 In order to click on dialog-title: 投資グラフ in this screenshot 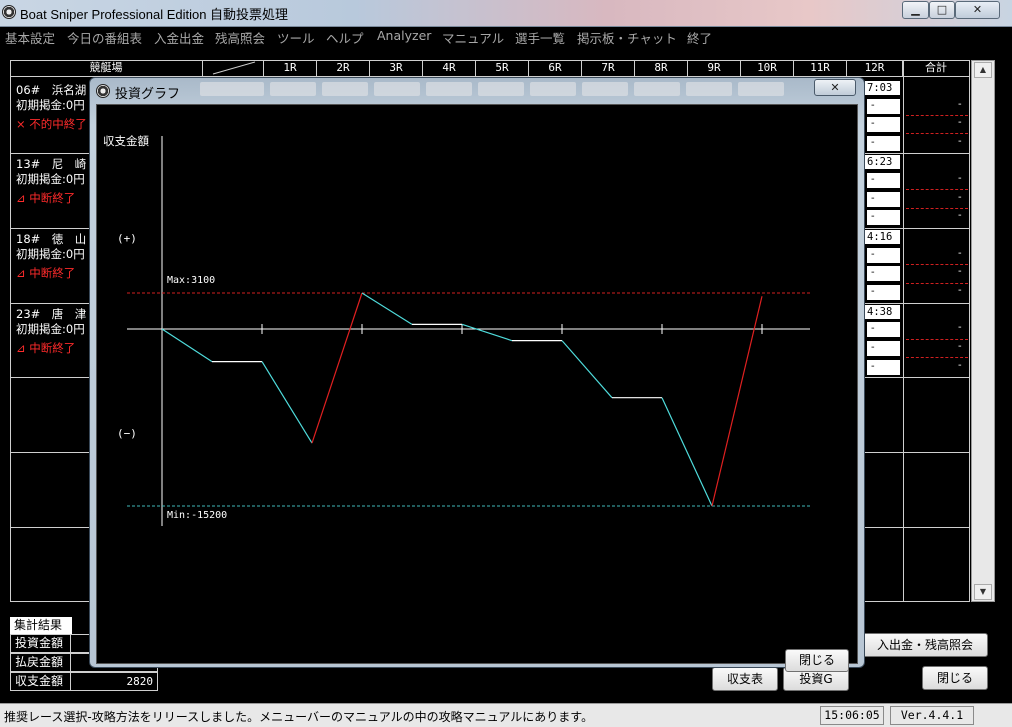, I will do `click(148, 94)`.